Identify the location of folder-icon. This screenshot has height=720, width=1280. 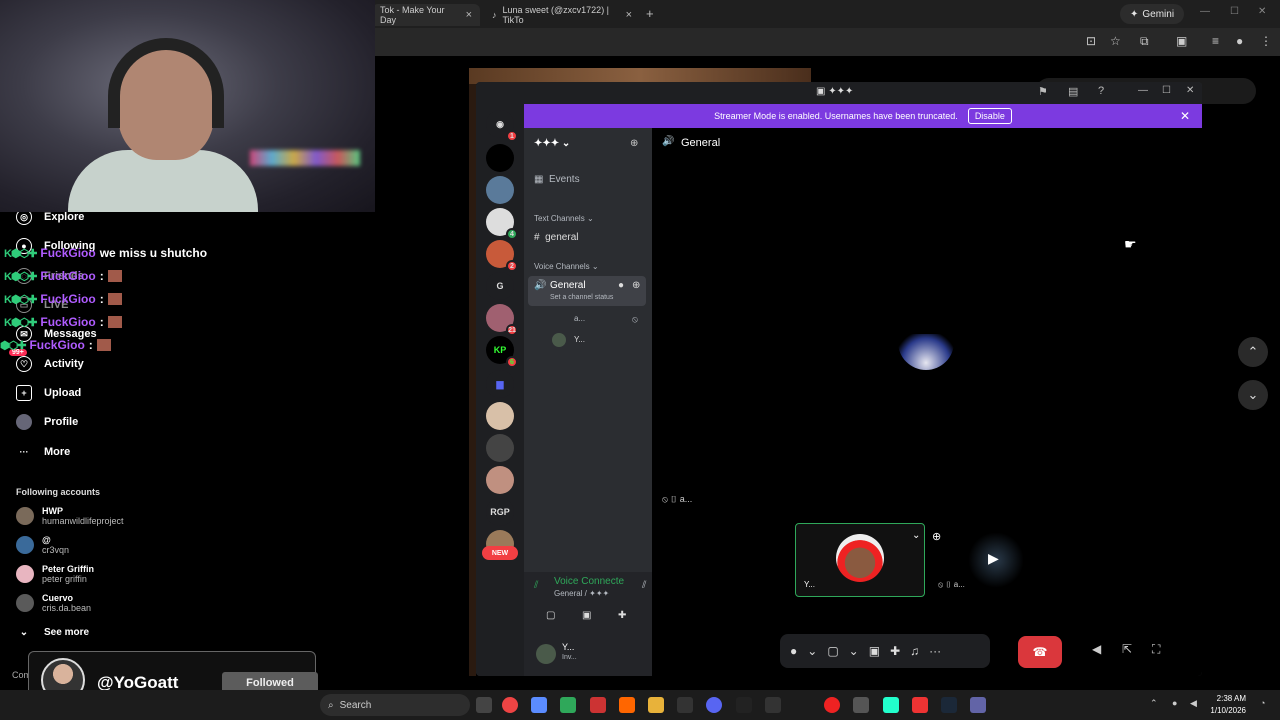
(656, 705).